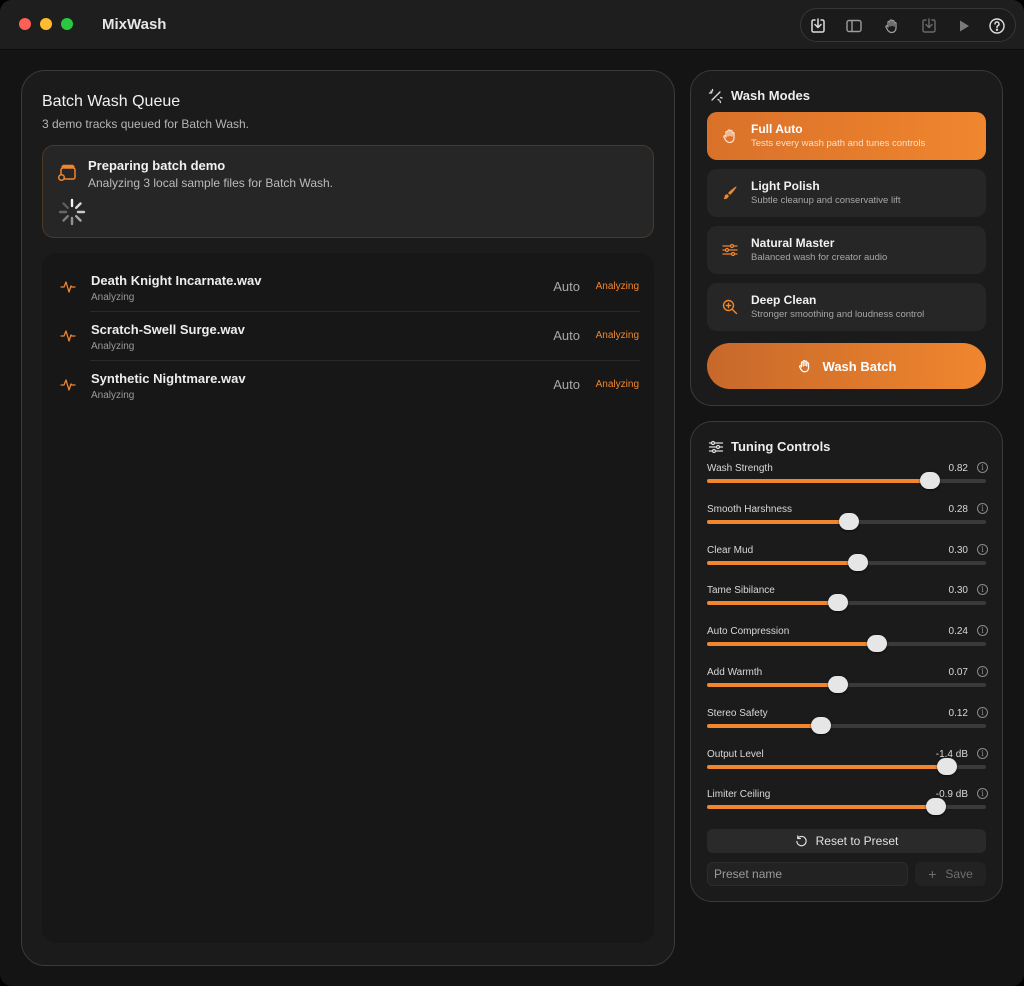 The image size is (1024, 986). What do you see at coordinates (846, 366) in the screenshot?
I see `wash-batch-button: Wash Batch` at bounding box center [846, 366].